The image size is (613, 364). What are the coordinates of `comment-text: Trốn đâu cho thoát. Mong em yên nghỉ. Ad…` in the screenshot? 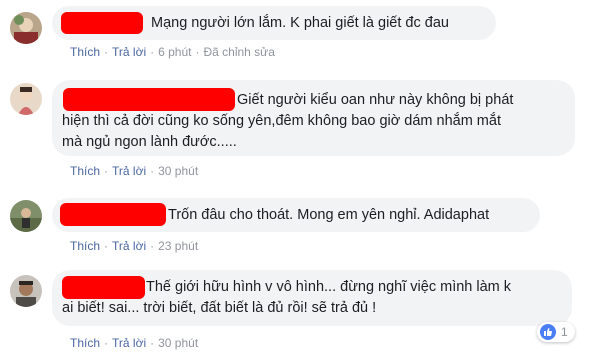 It's located at (329, 215).